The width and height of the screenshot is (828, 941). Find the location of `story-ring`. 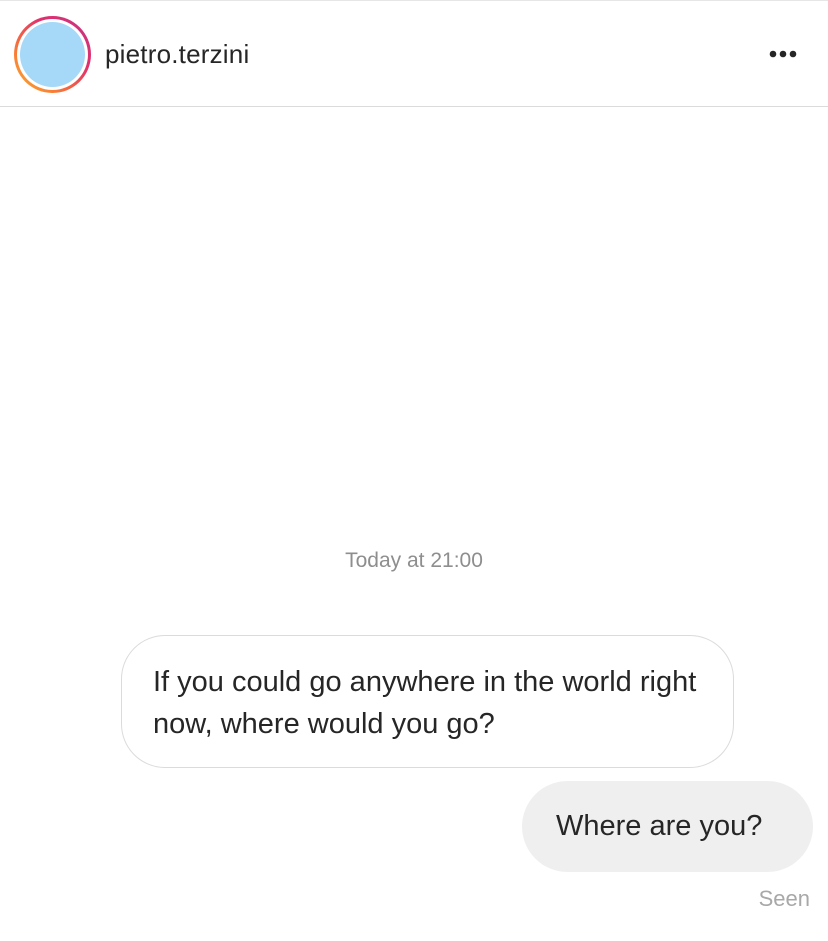

story-ring is located at coordinates (52, 54).